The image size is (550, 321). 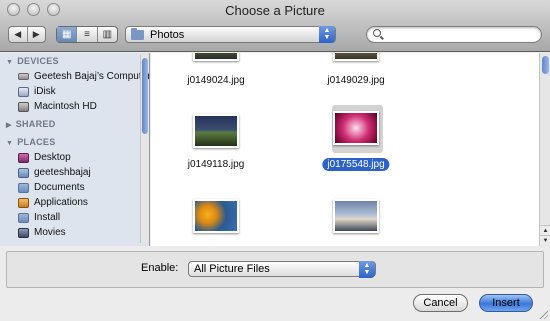 I want to click on sidebar-item-desktop: Desktop, so click(x=74, y=157).